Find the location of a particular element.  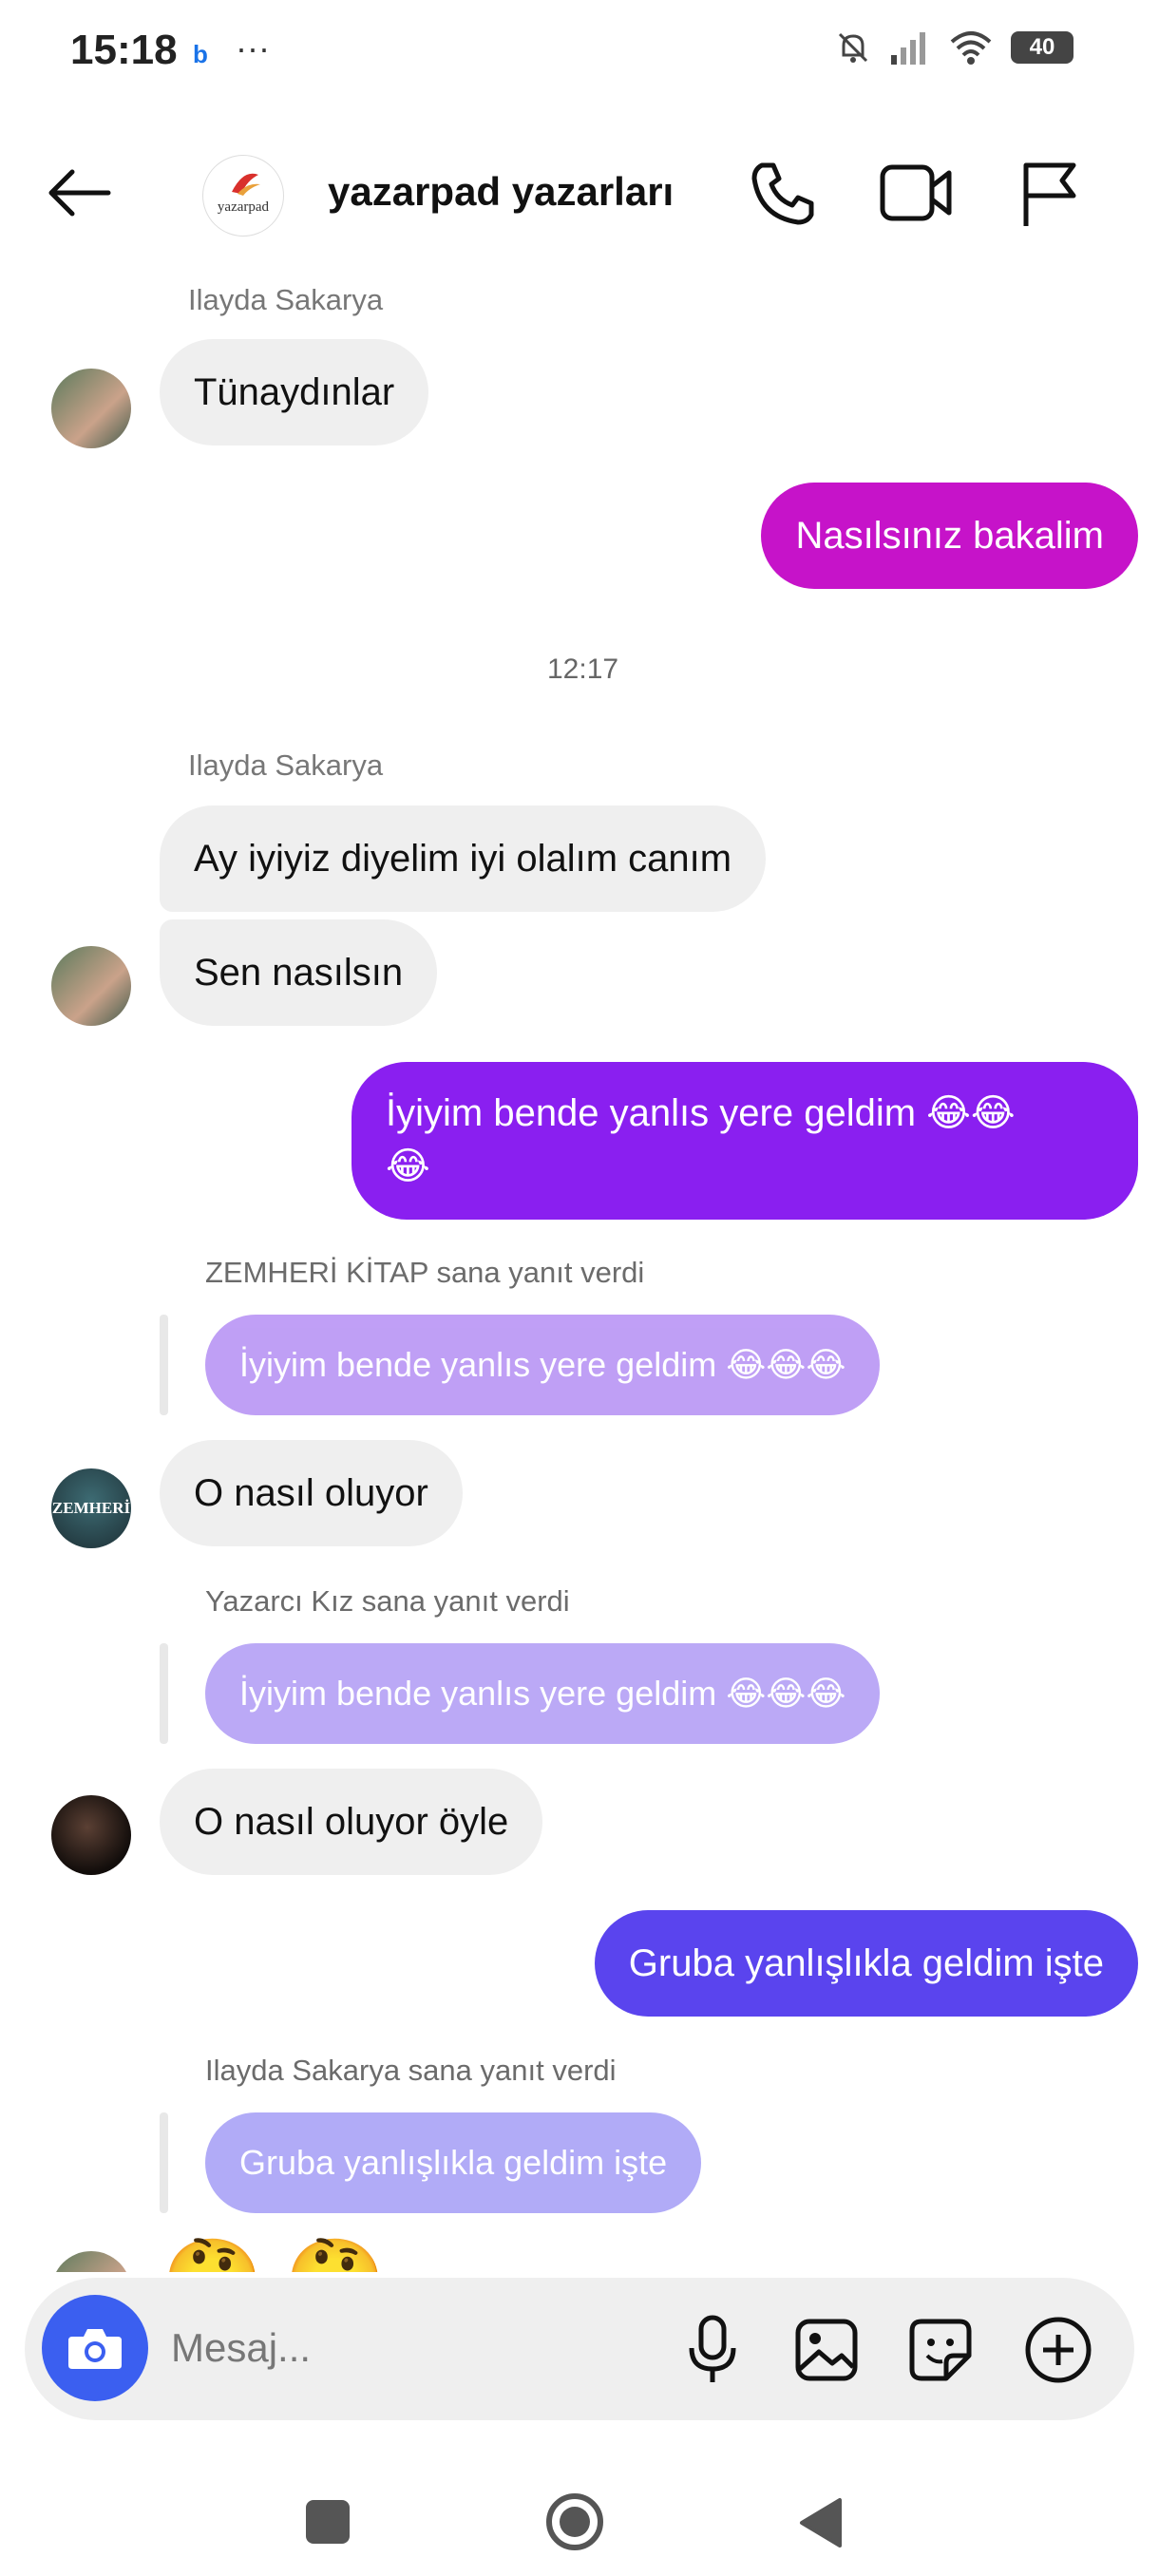

recents-button is located at coordinates (328, 2522).